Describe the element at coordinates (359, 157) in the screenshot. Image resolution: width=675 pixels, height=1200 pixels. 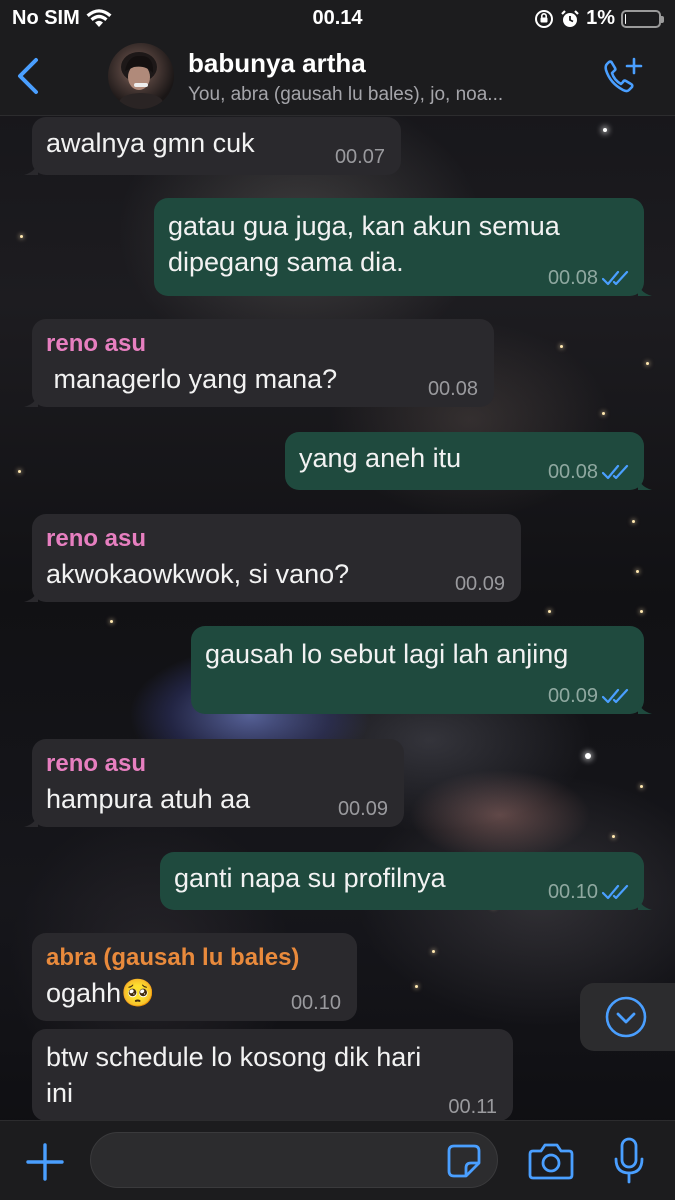
I see `message-time: 00.07` at that location.